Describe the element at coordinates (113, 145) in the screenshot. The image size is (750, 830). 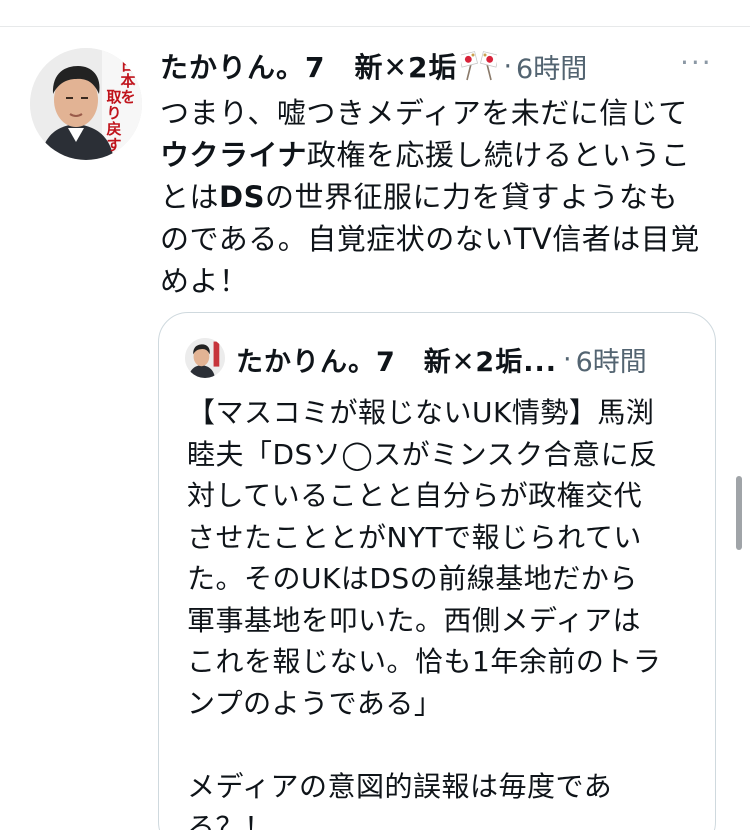
I see `svg-text: す` at that location.